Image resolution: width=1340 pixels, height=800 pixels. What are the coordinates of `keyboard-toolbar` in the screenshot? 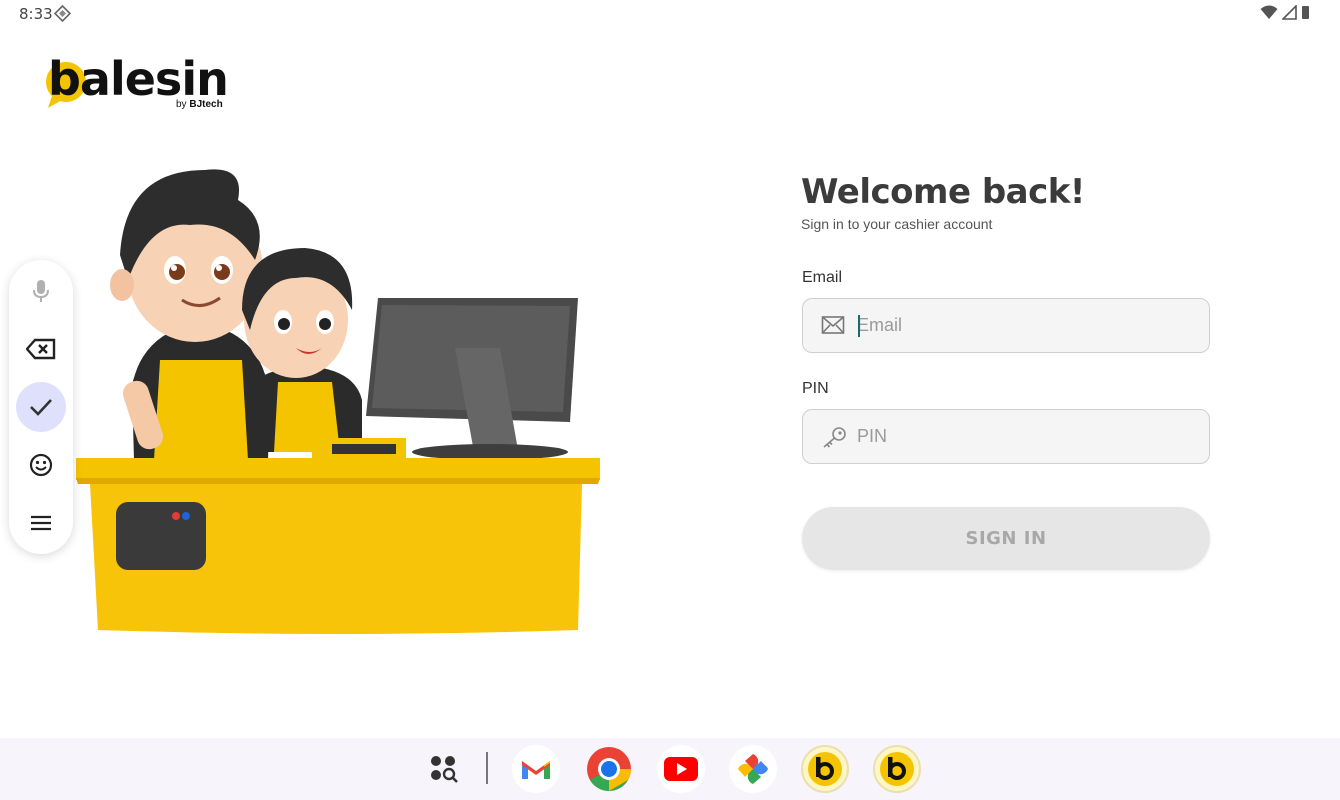 It's located at (41, 407).